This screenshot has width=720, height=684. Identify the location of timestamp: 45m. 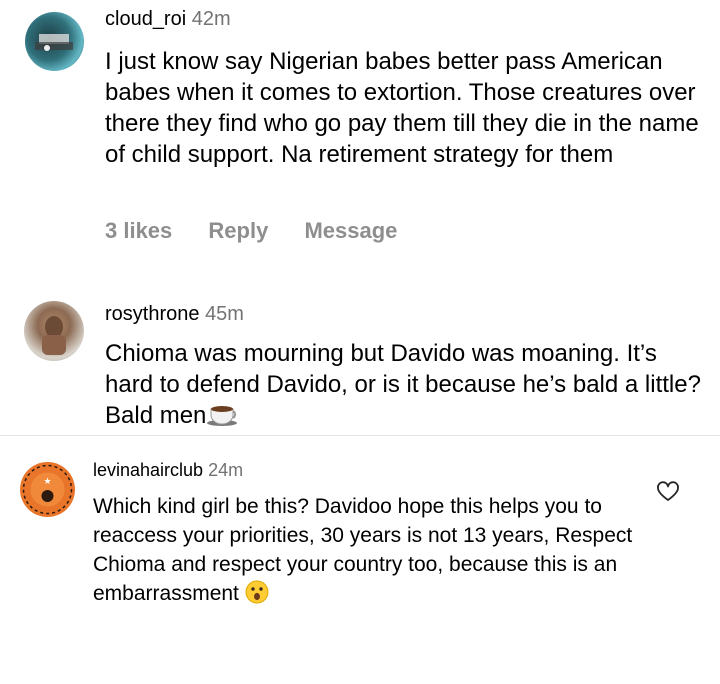
(224, 314).